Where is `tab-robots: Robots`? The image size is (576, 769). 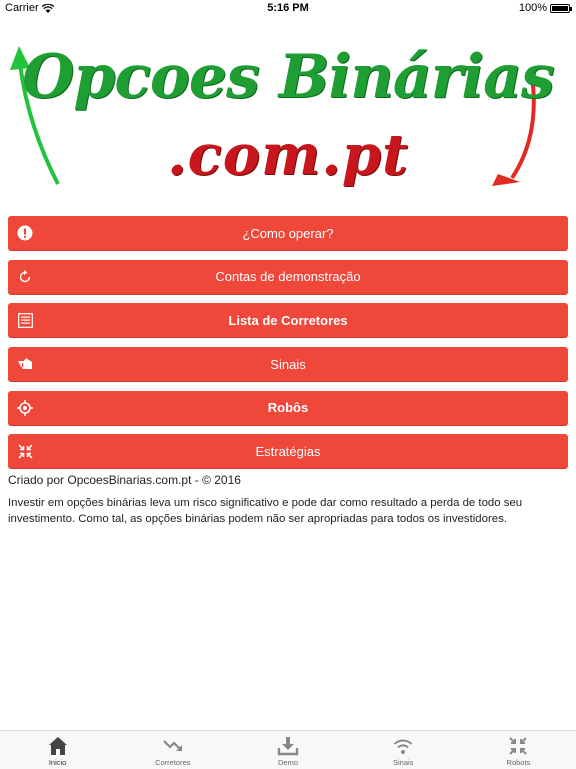 tab-robots: Robots is located at coordinates (518, 750).